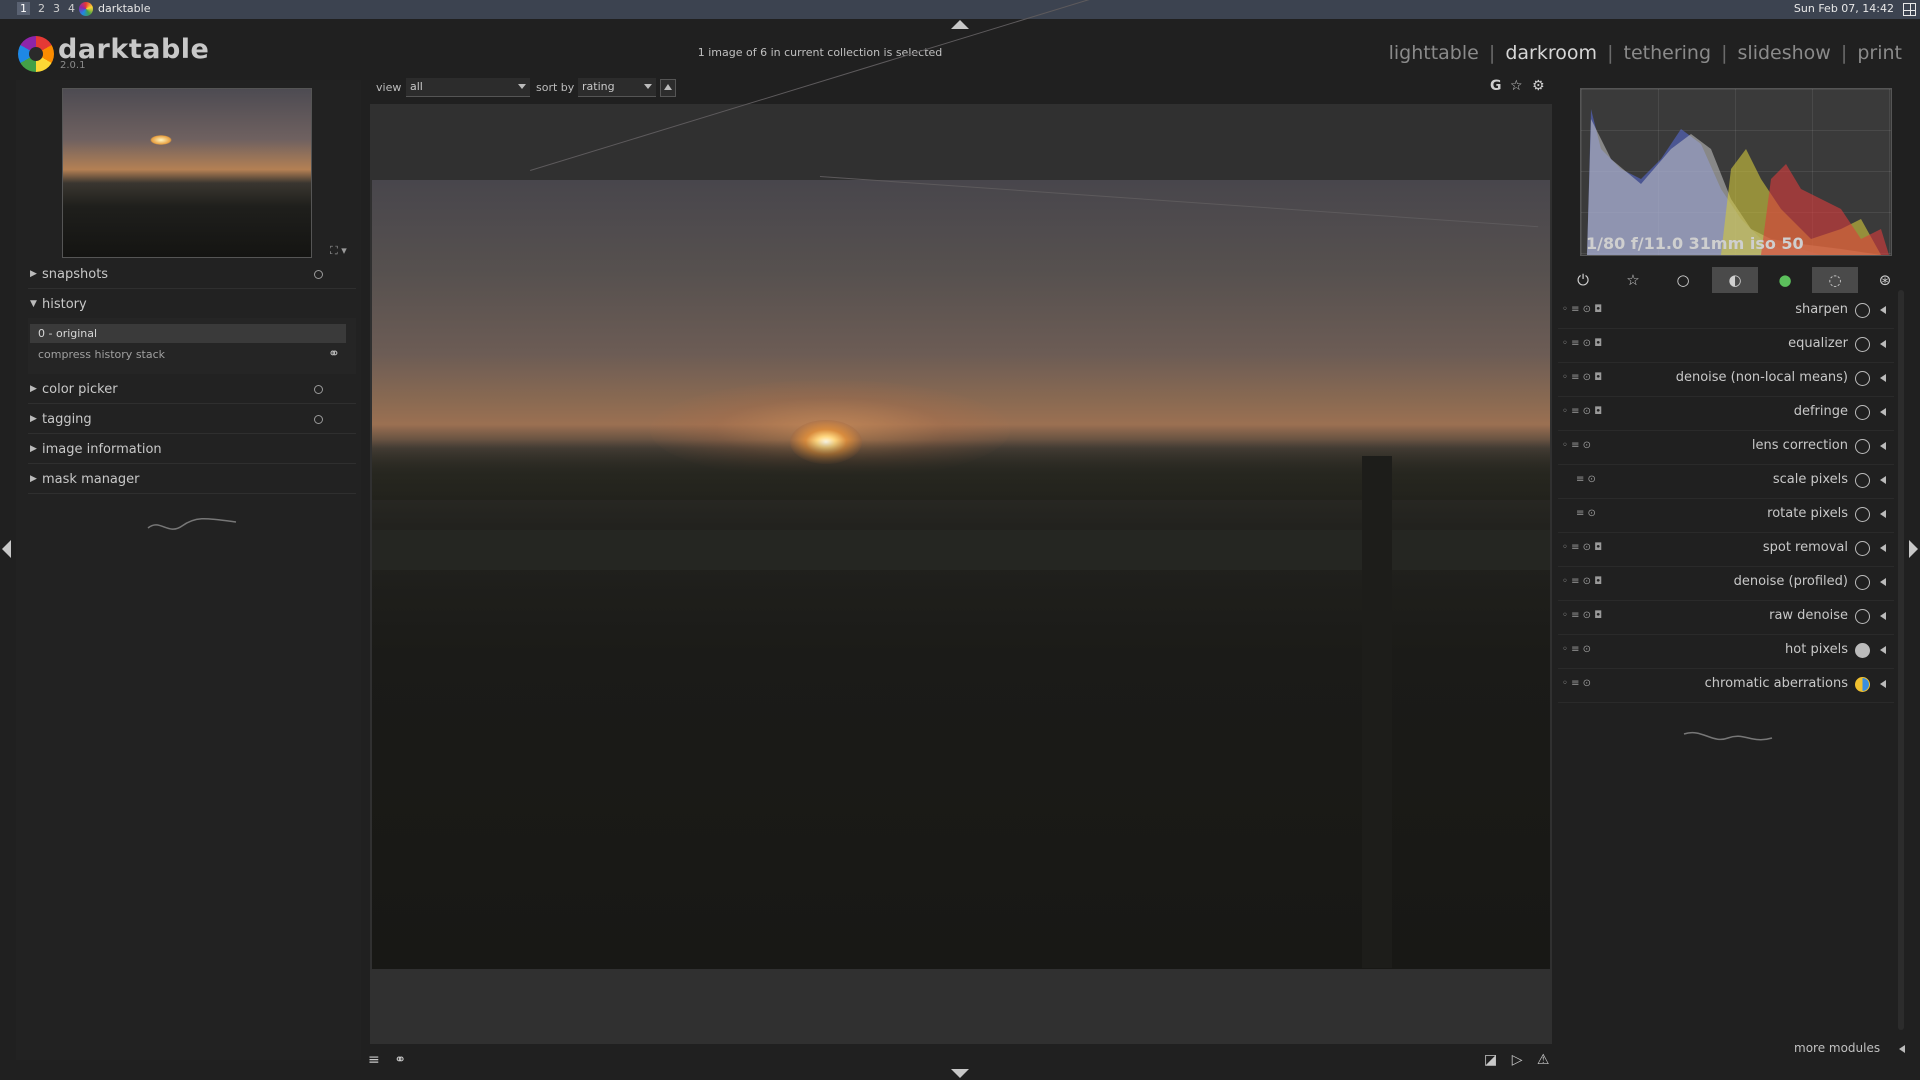  Describe the element at coordinates (334, 354) in the screenshot. I see `styles-icon: ⚭` at that location.